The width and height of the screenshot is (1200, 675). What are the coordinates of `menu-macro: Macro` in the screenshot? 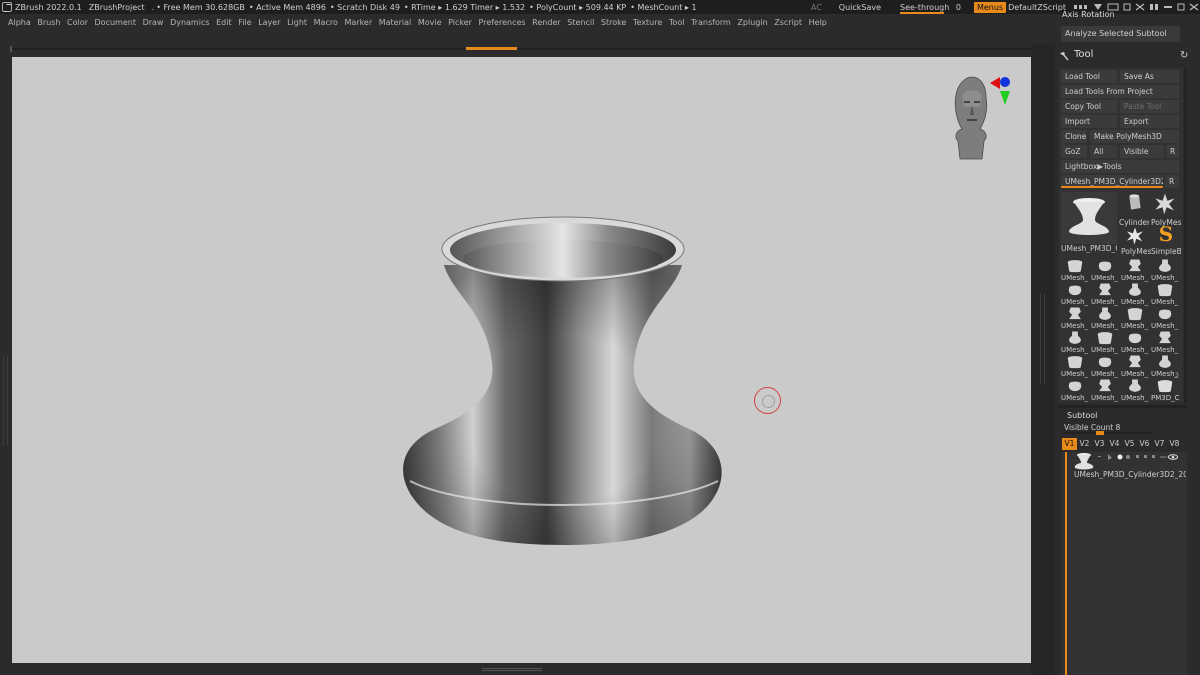 It's located at (326, 22).